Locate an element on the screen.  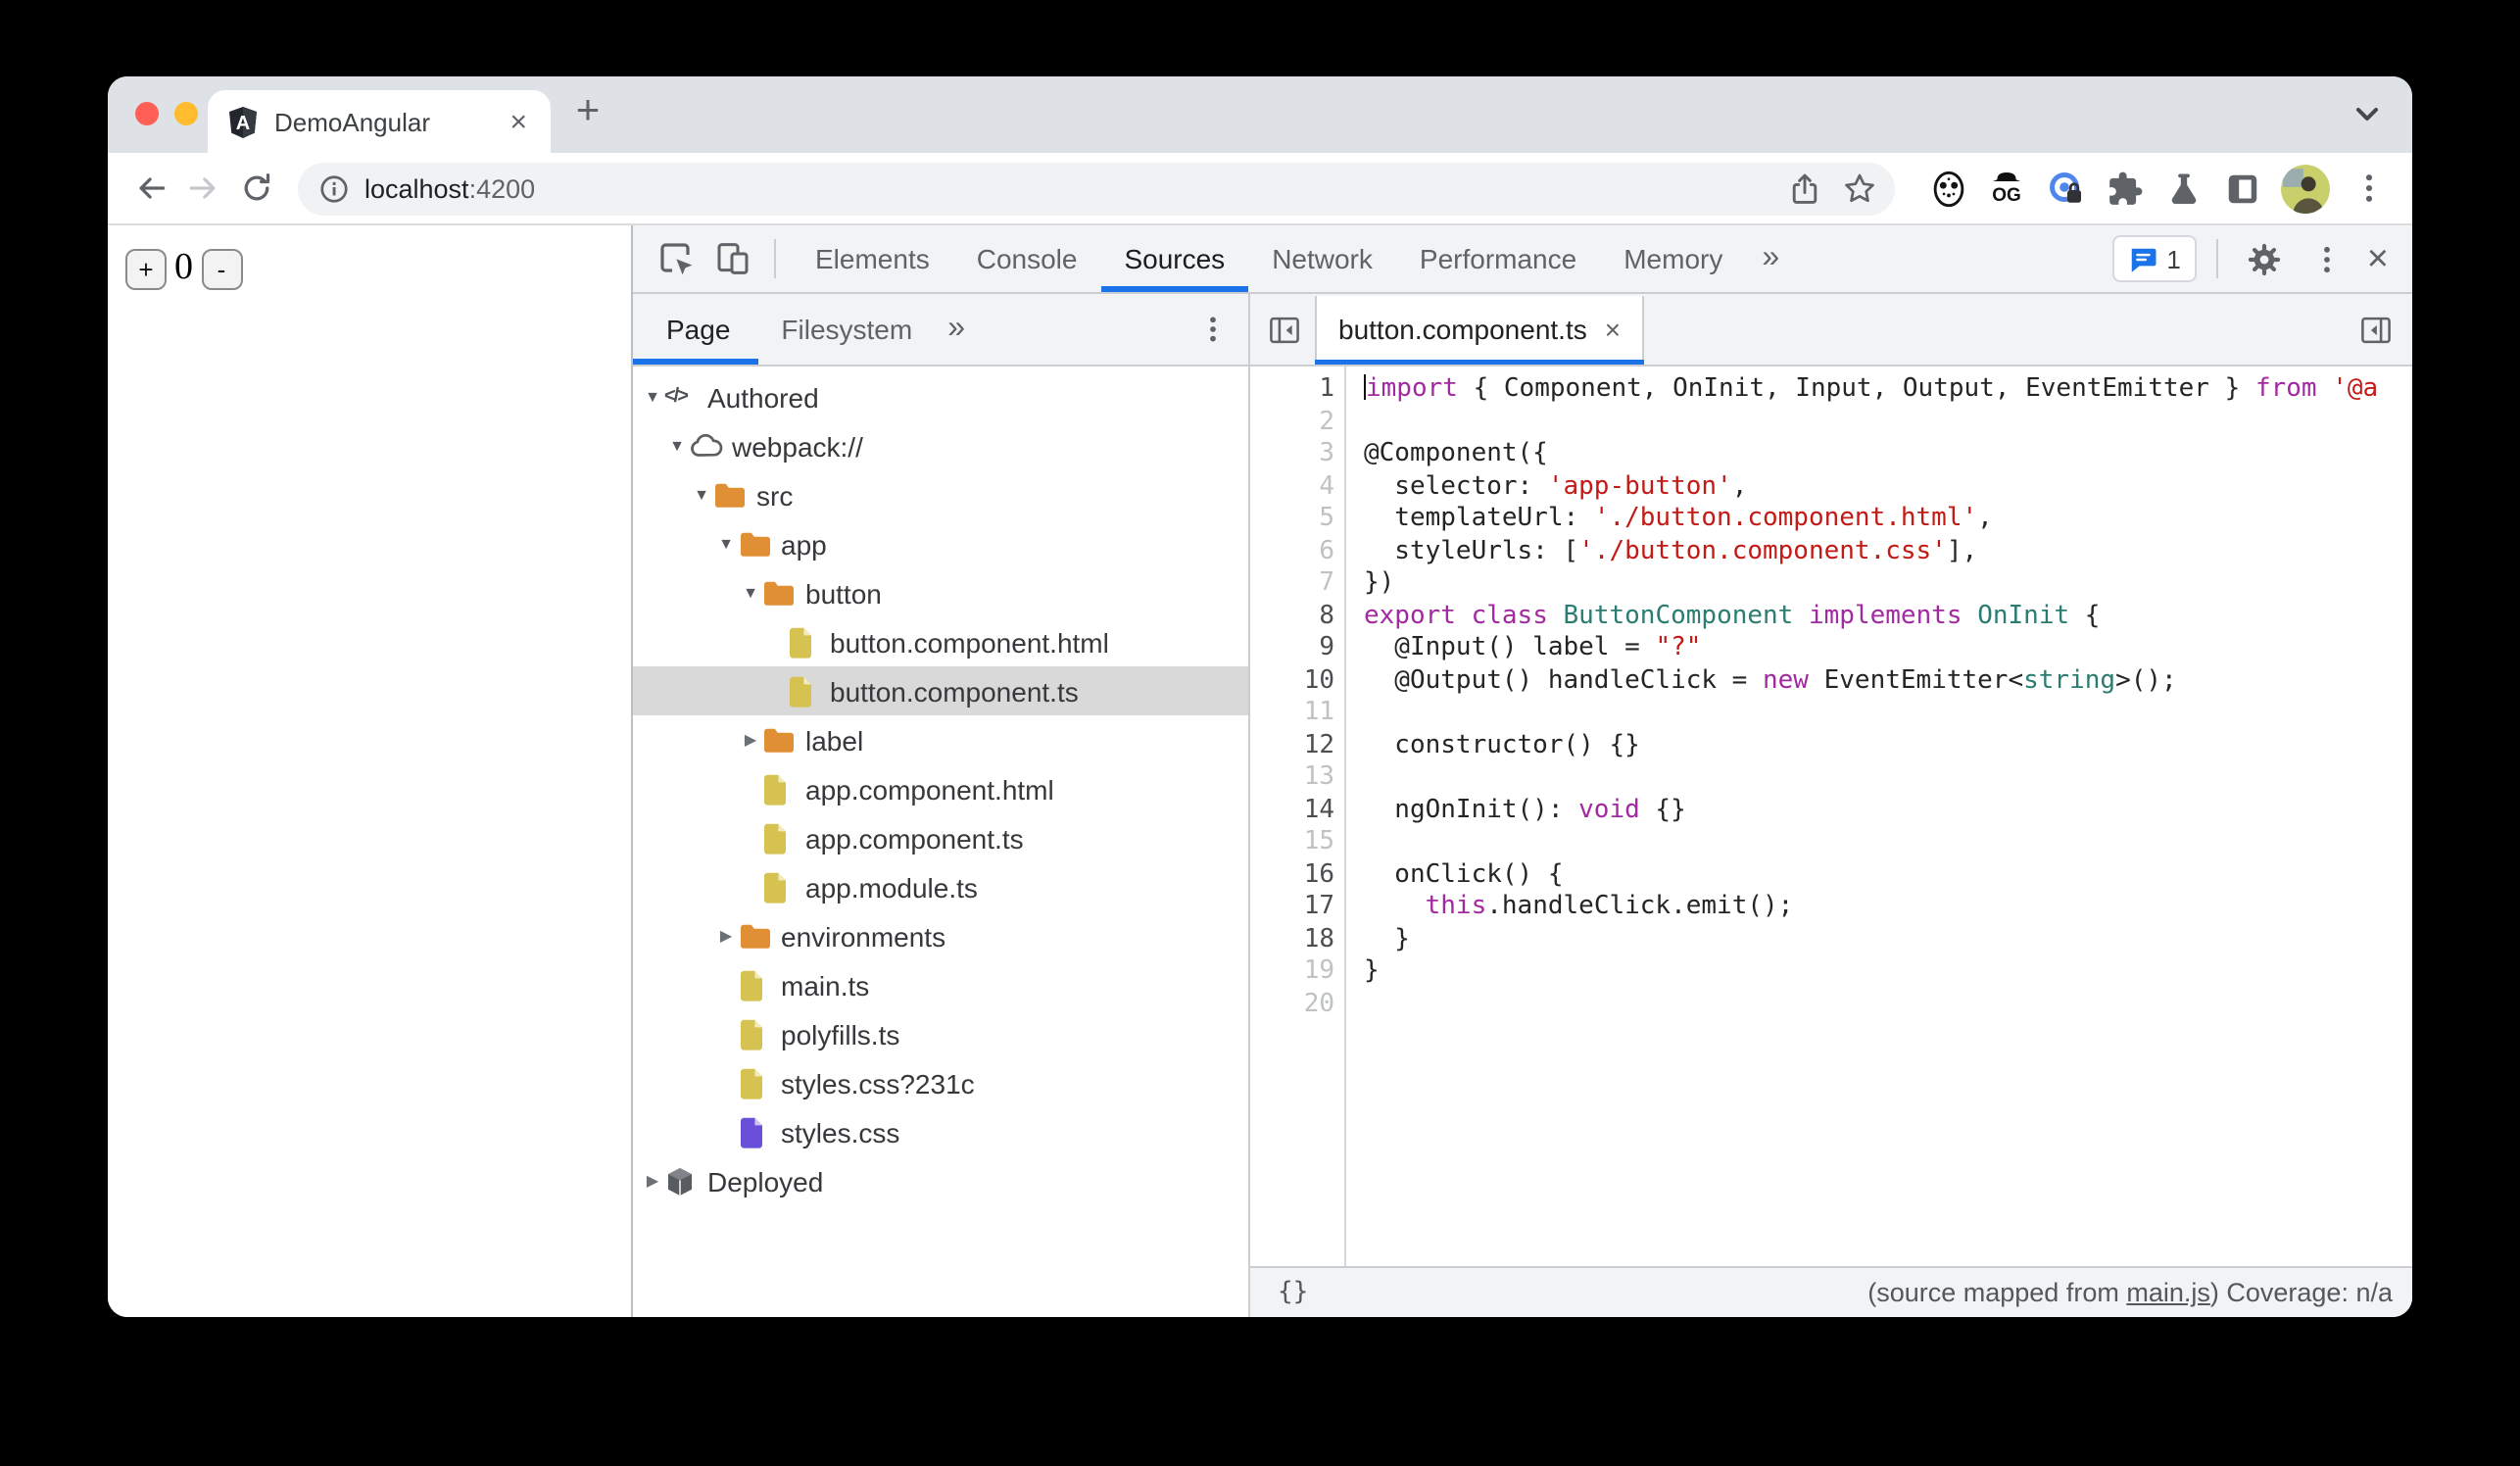
line-number-16: 16 is located at coordinates (1297, 876).